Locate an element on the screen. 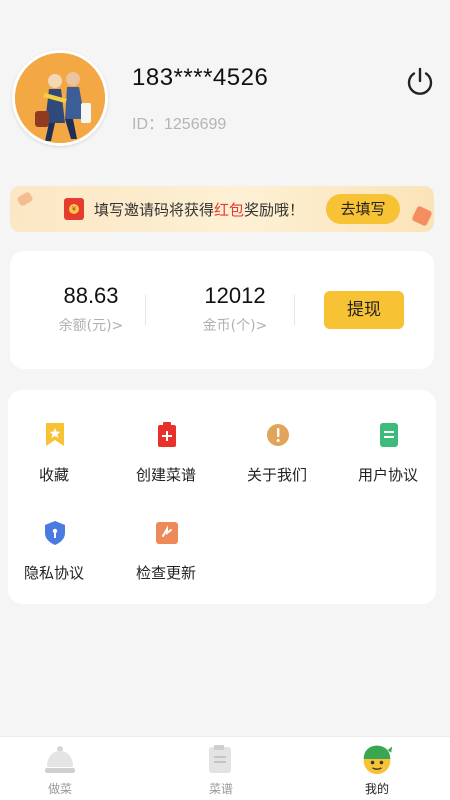 The width and height of the screenshot is (450, 800). menu-label: 收藏 is located at coordinates (53, 475).